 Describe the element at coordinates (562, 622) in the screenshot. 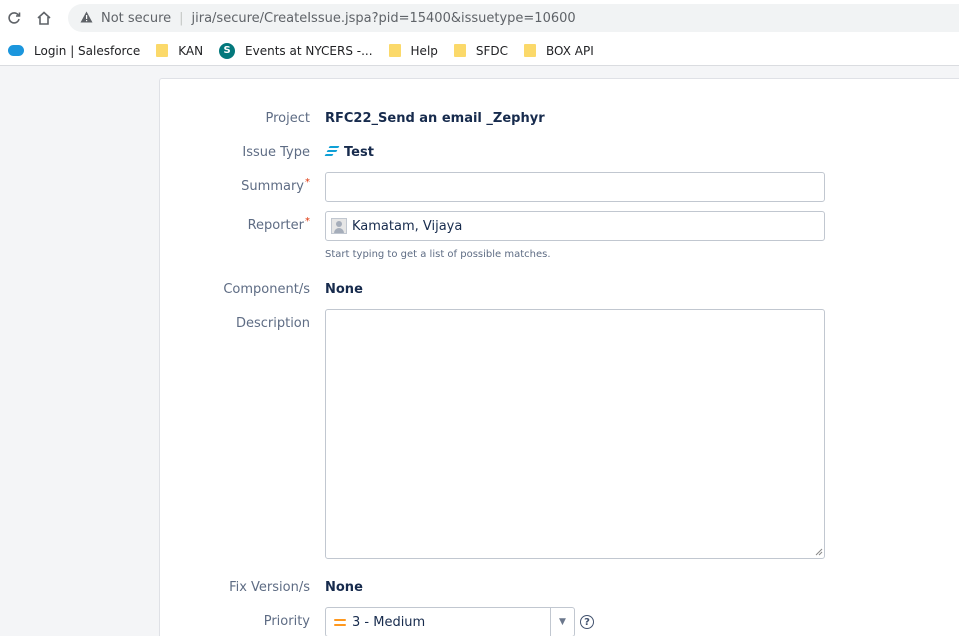

I see `chevron-down-icon: ▼` at that location.